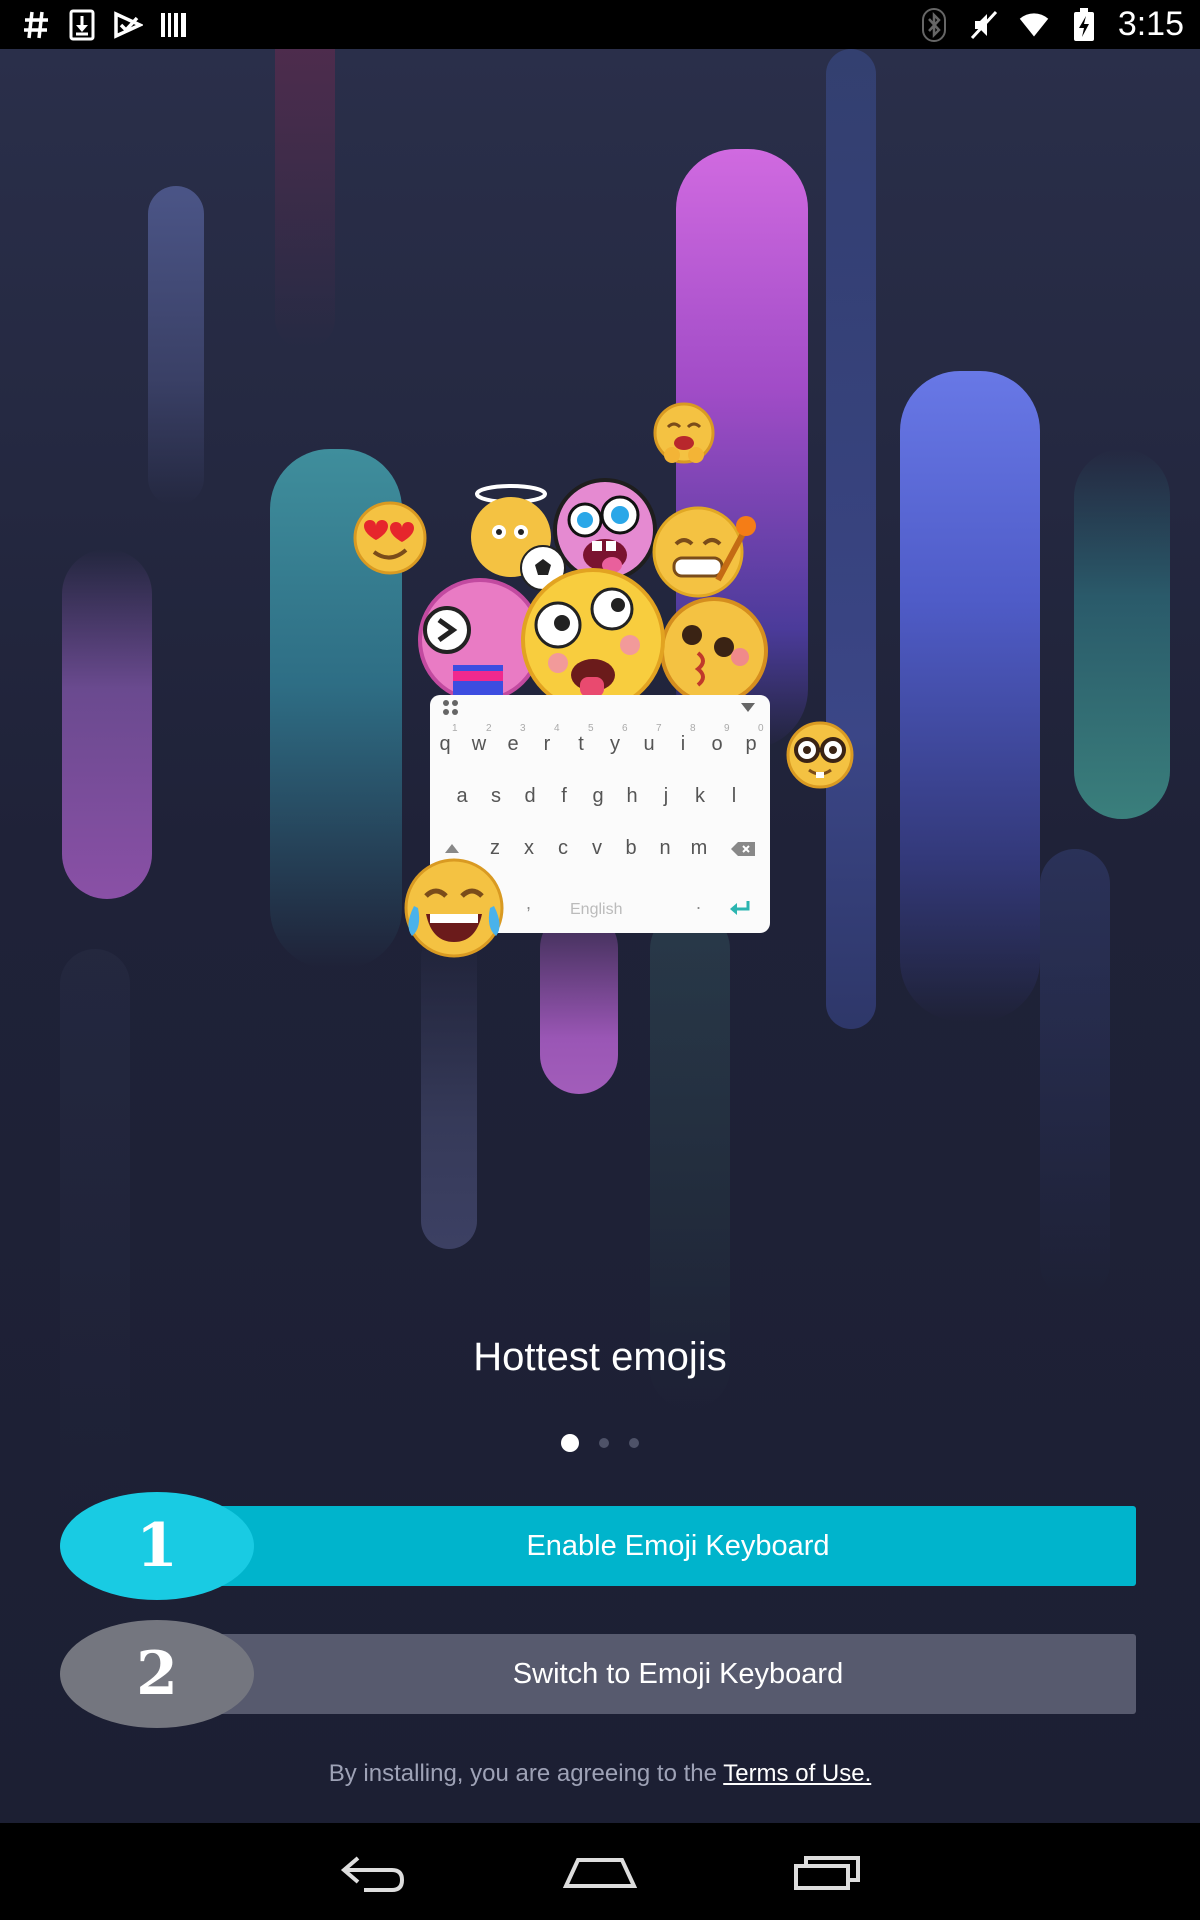 The height and width of the screenshot is (1920, 1200). What do you see at coordinates (570, 1443) in the screenshot?
I see `page-dot-active` at bounding box center [570, 1443].